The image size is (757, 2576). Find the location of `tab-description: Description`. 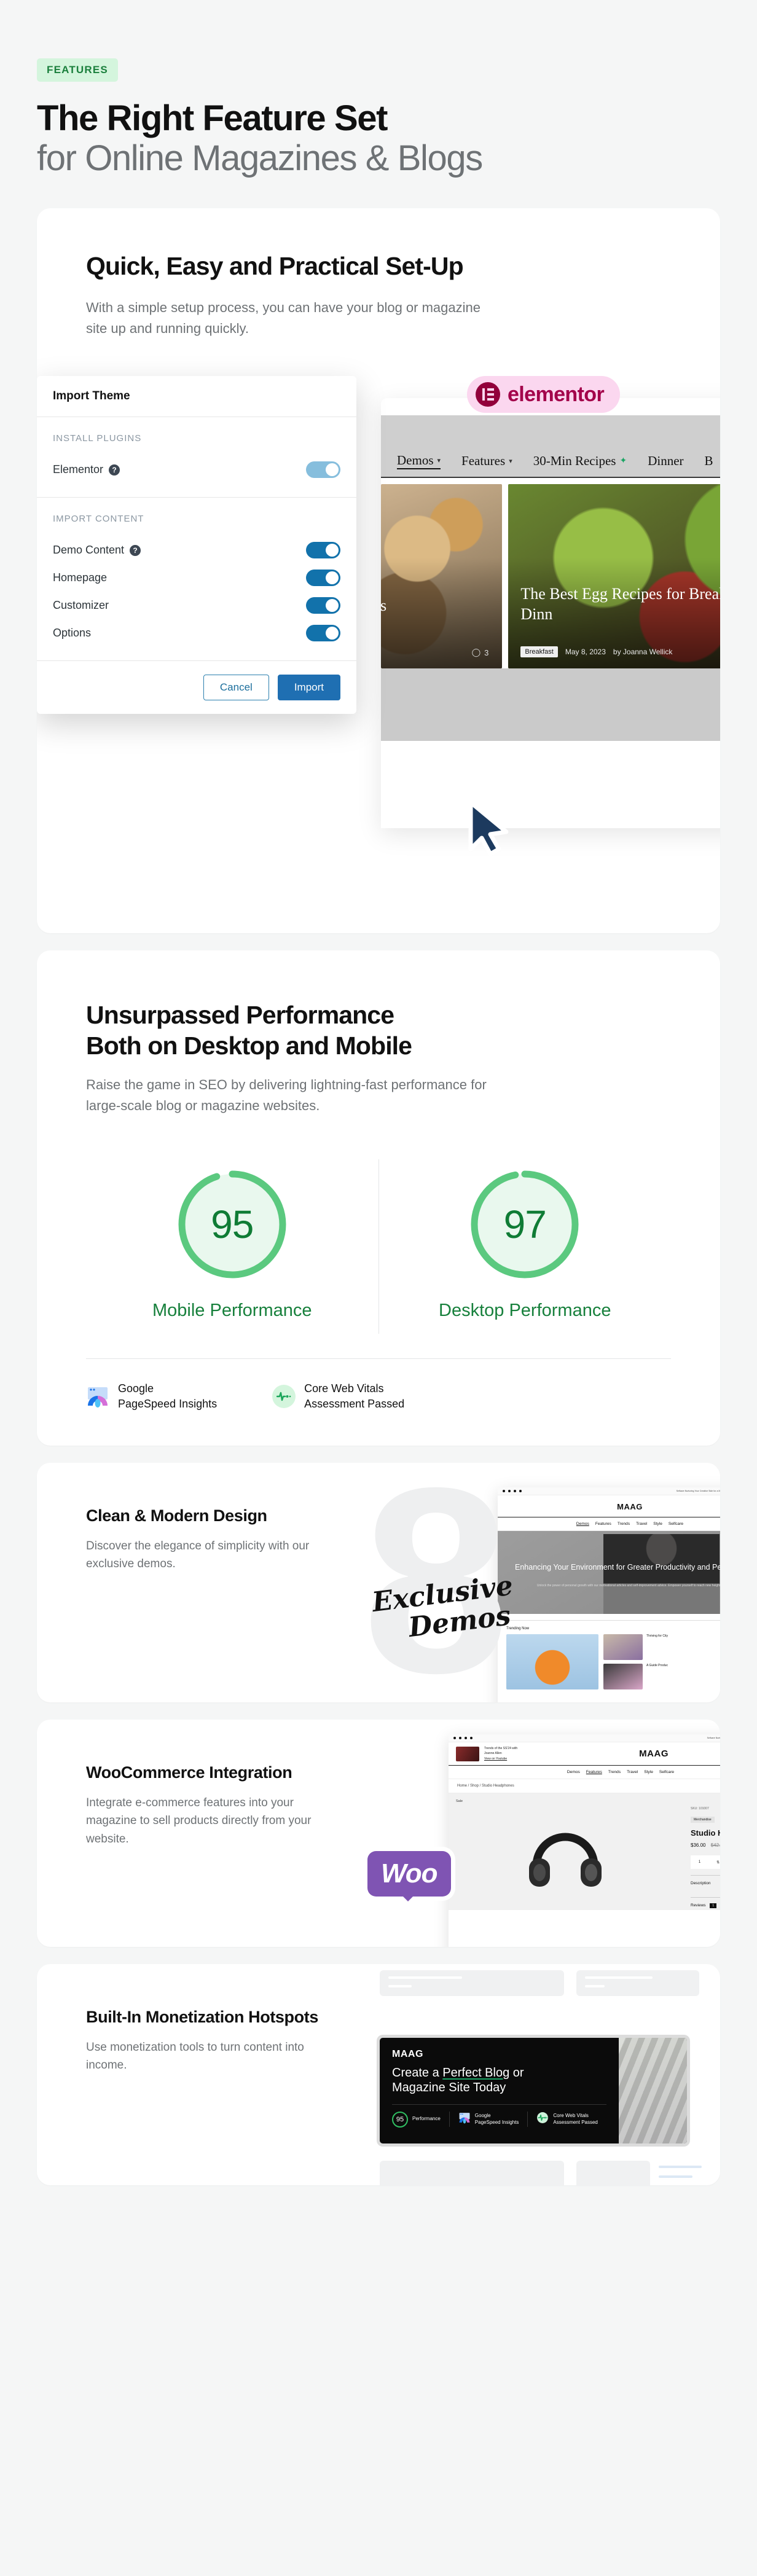

tab-description: Description is located at coordinates (705, 1883).